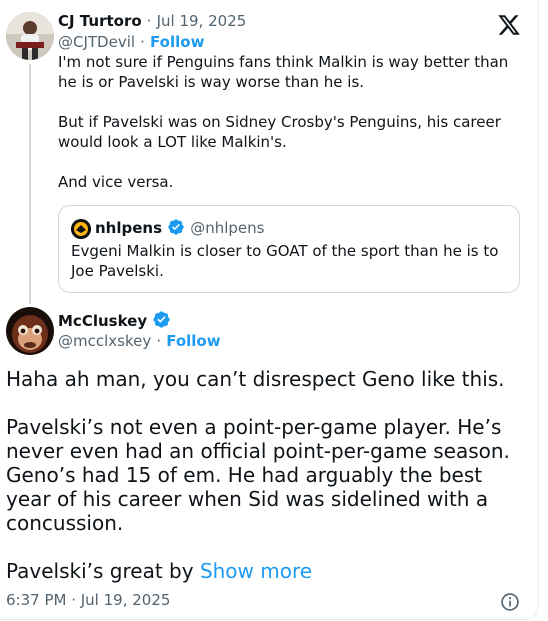  Describe the element at coordinates (227, 228) in the screenshot. I see `quote-author-handle: @nhlpens` at that location.